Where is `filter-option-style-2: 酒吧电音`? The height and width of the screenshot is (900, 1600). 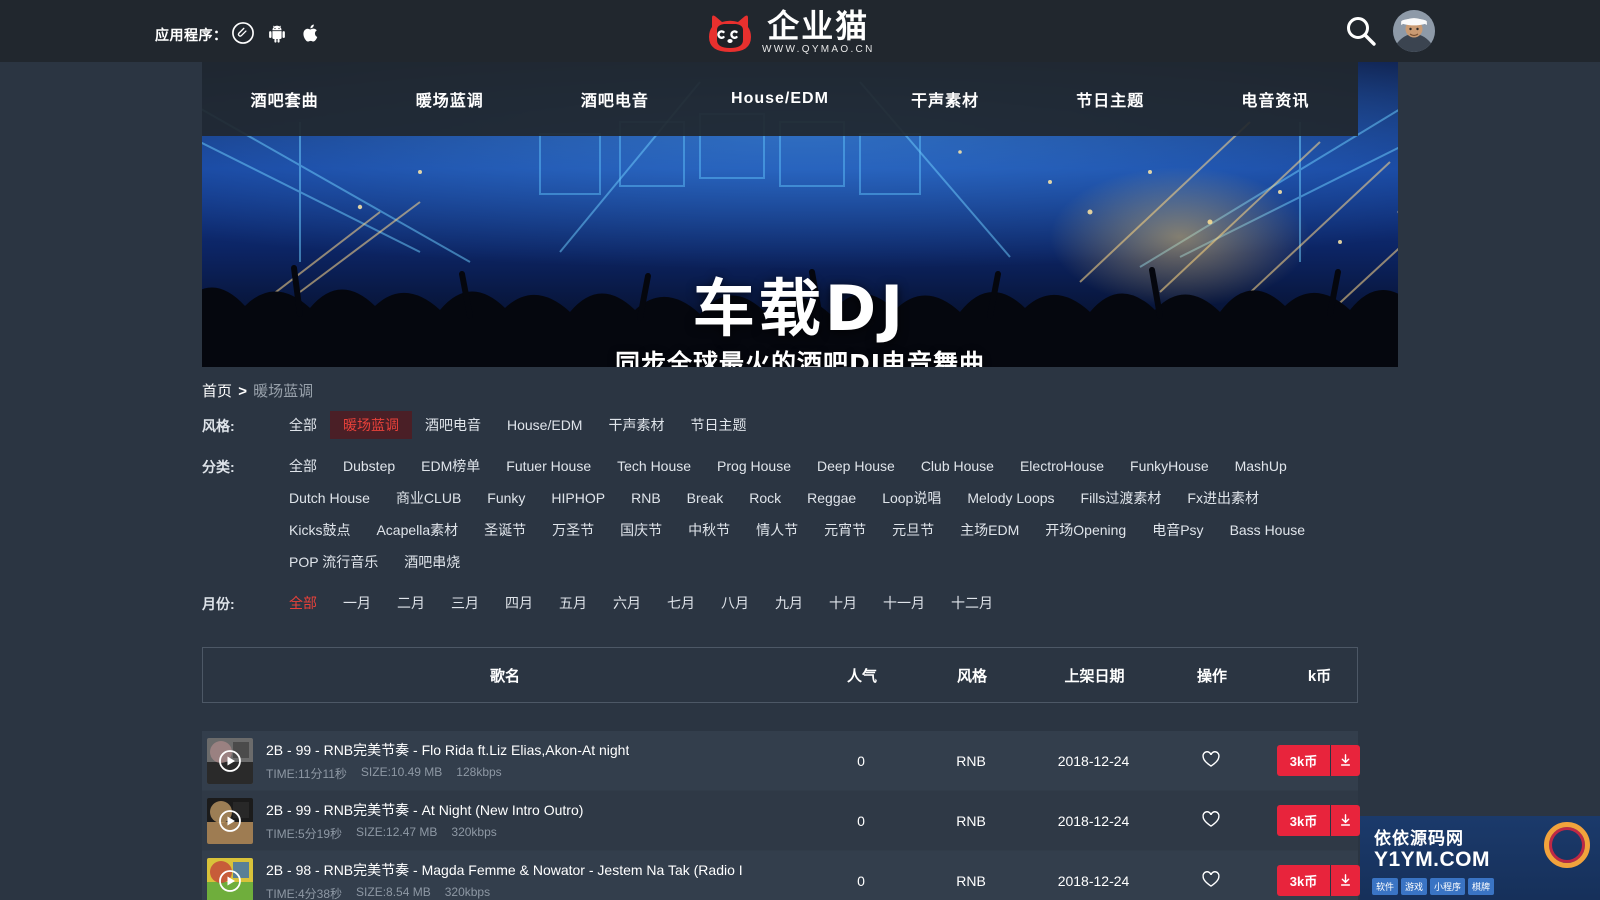 filter-option-style-2: 酒吧电音 is located at coordinates (453, 425).